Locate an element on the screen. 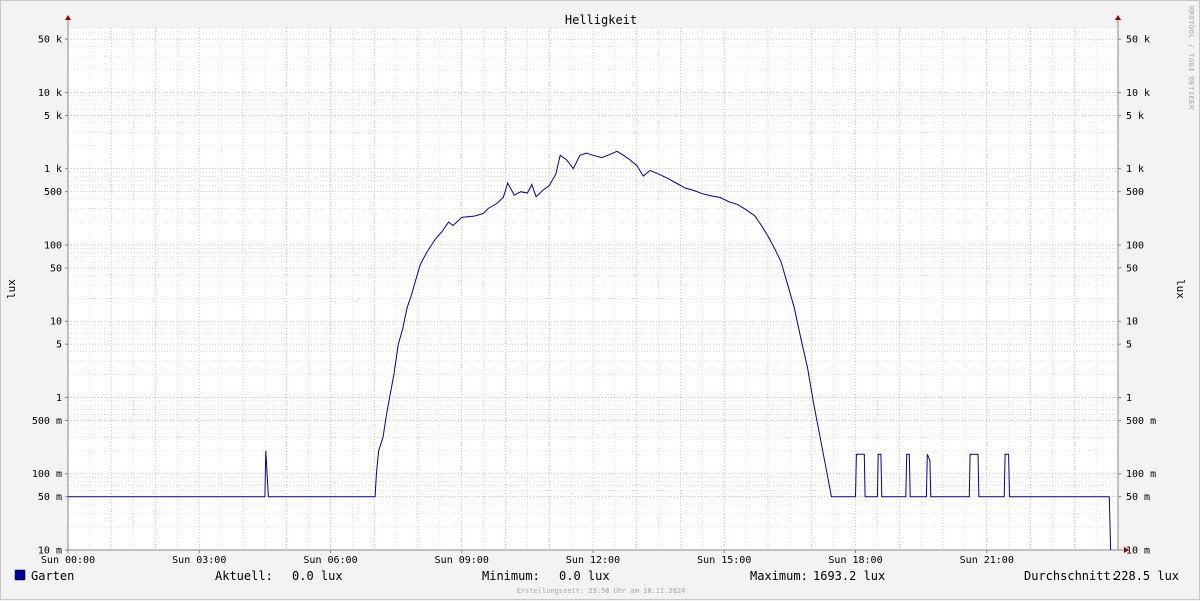 The height and width of the screenshot is (601, 1200). y-tick-label-right: 10 k is located at coordinates (1138, 93).